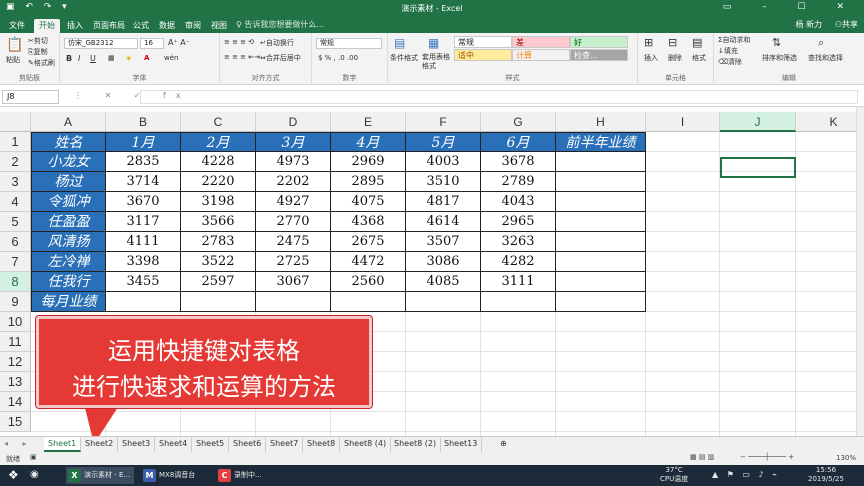  What do you see at coordinates (218, 222) in the screenshot?
I see `value-cell: 3566` at bounding box center [218, 222].